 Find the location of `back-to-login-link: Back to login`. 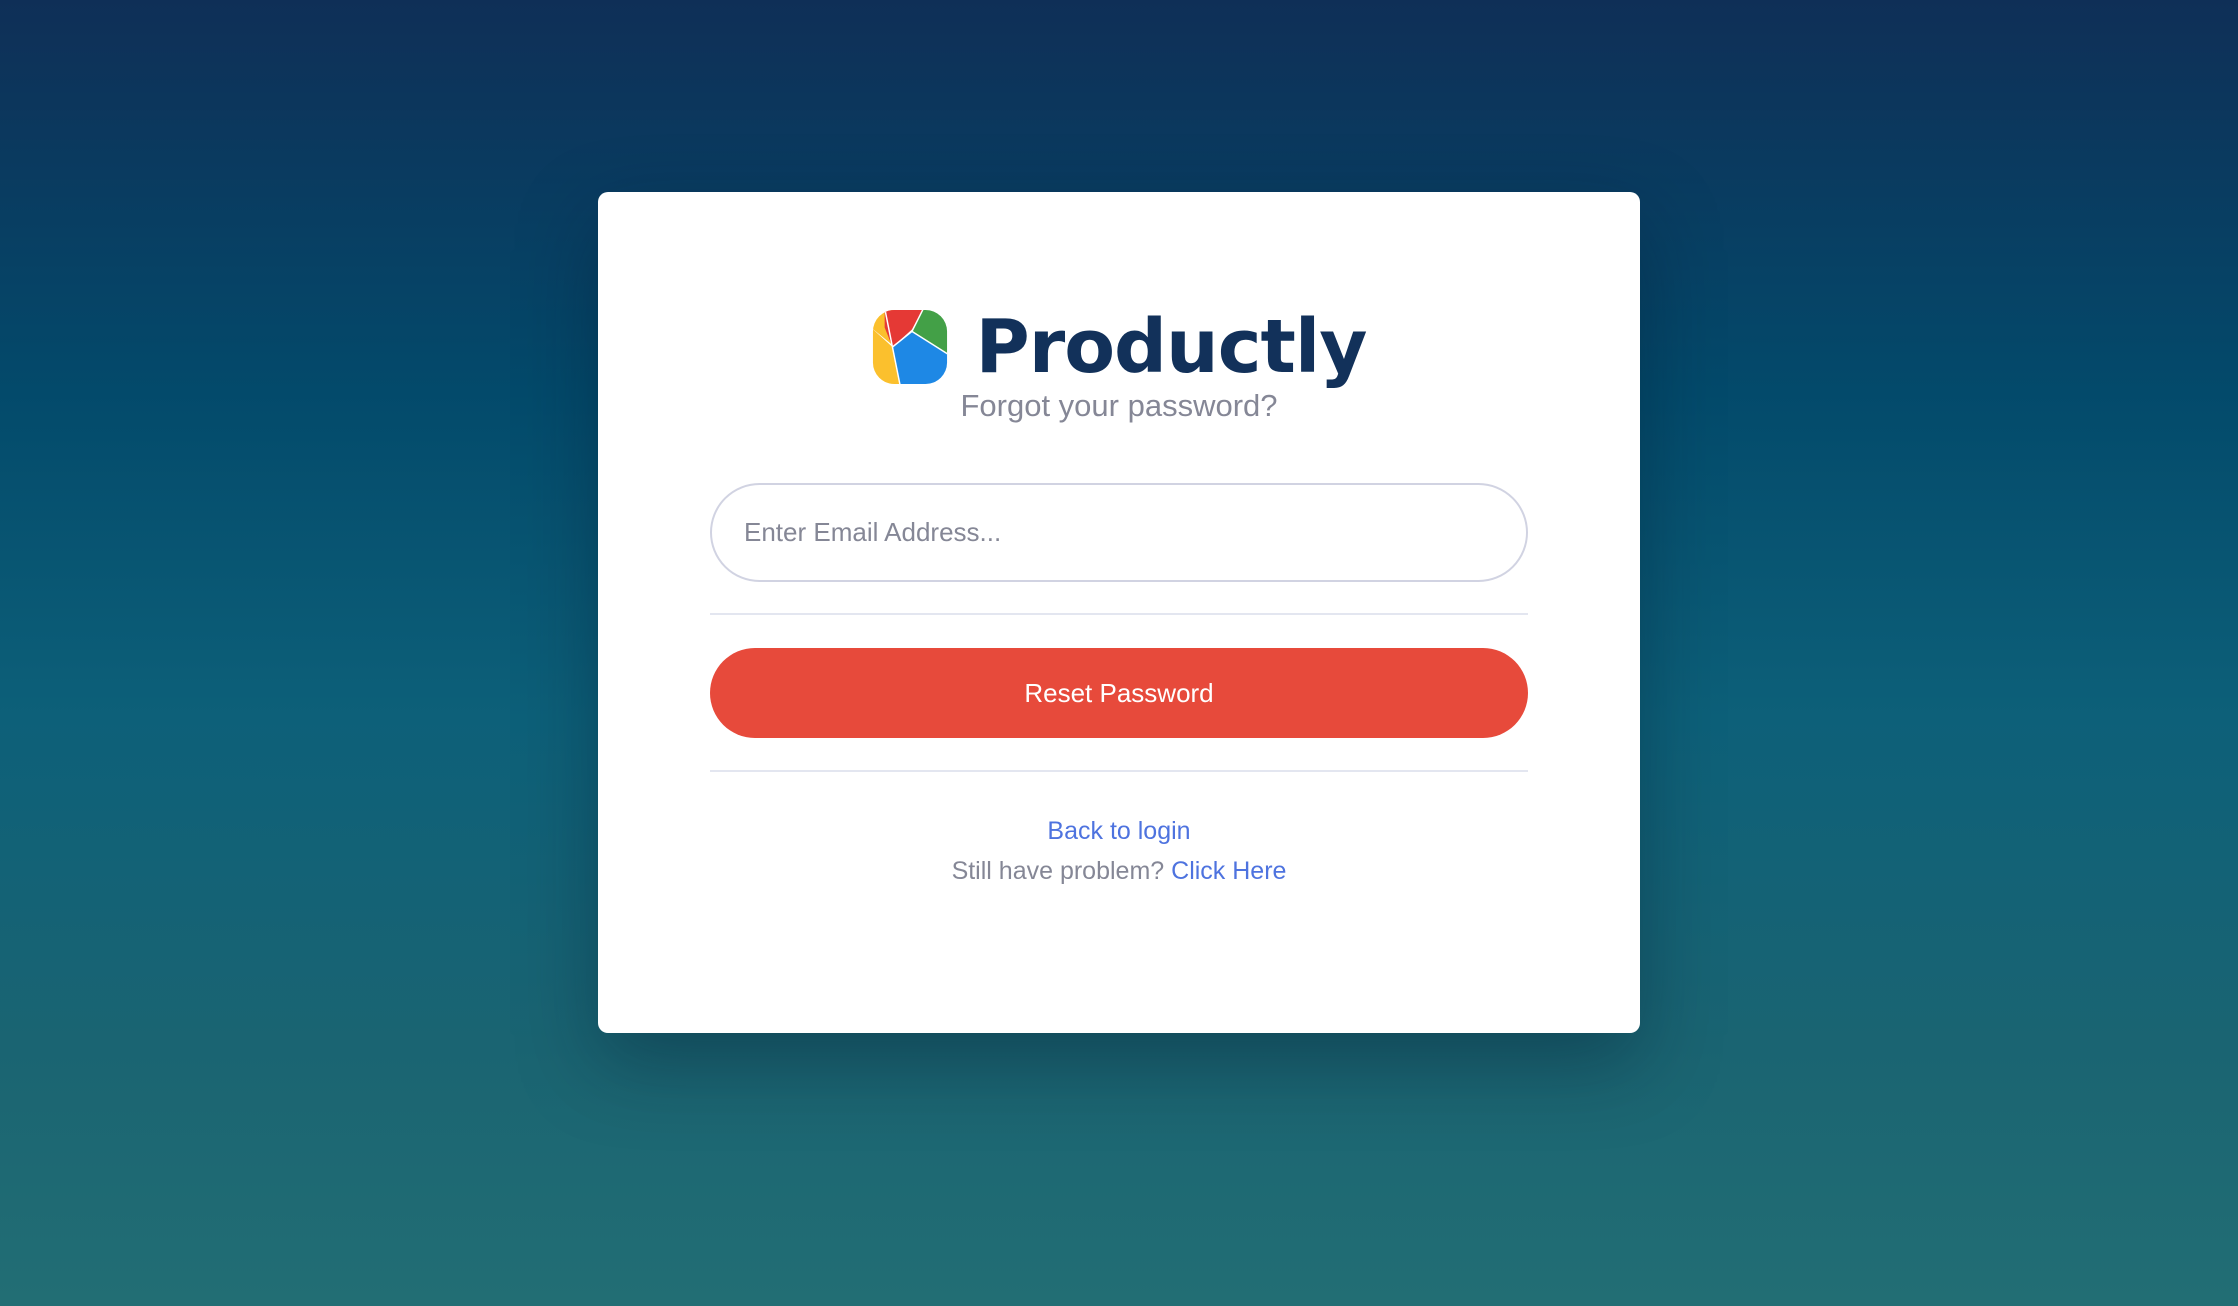

back-to-login-link: Back to login is located at coordinates (1118, 831).